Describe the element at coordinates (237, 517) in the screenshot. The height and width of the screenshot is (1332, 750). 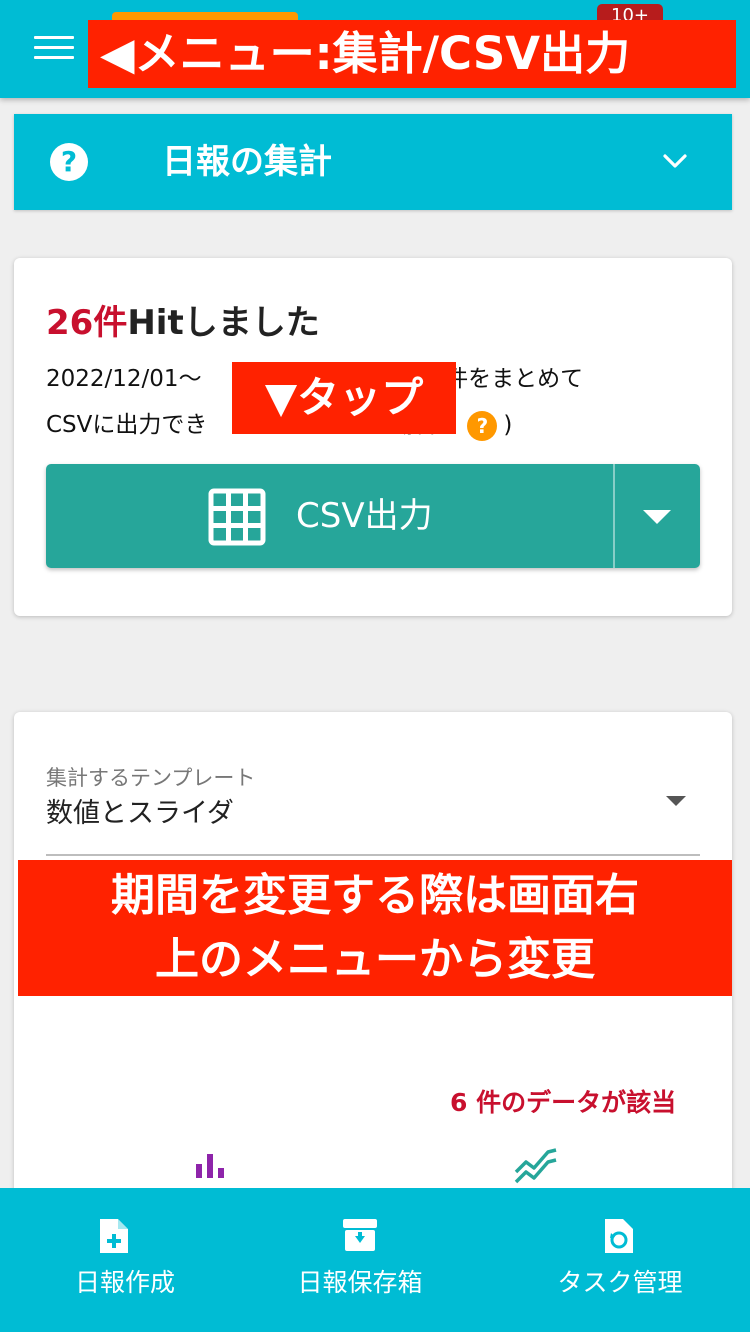
I see `table-grid-icon` at that location.